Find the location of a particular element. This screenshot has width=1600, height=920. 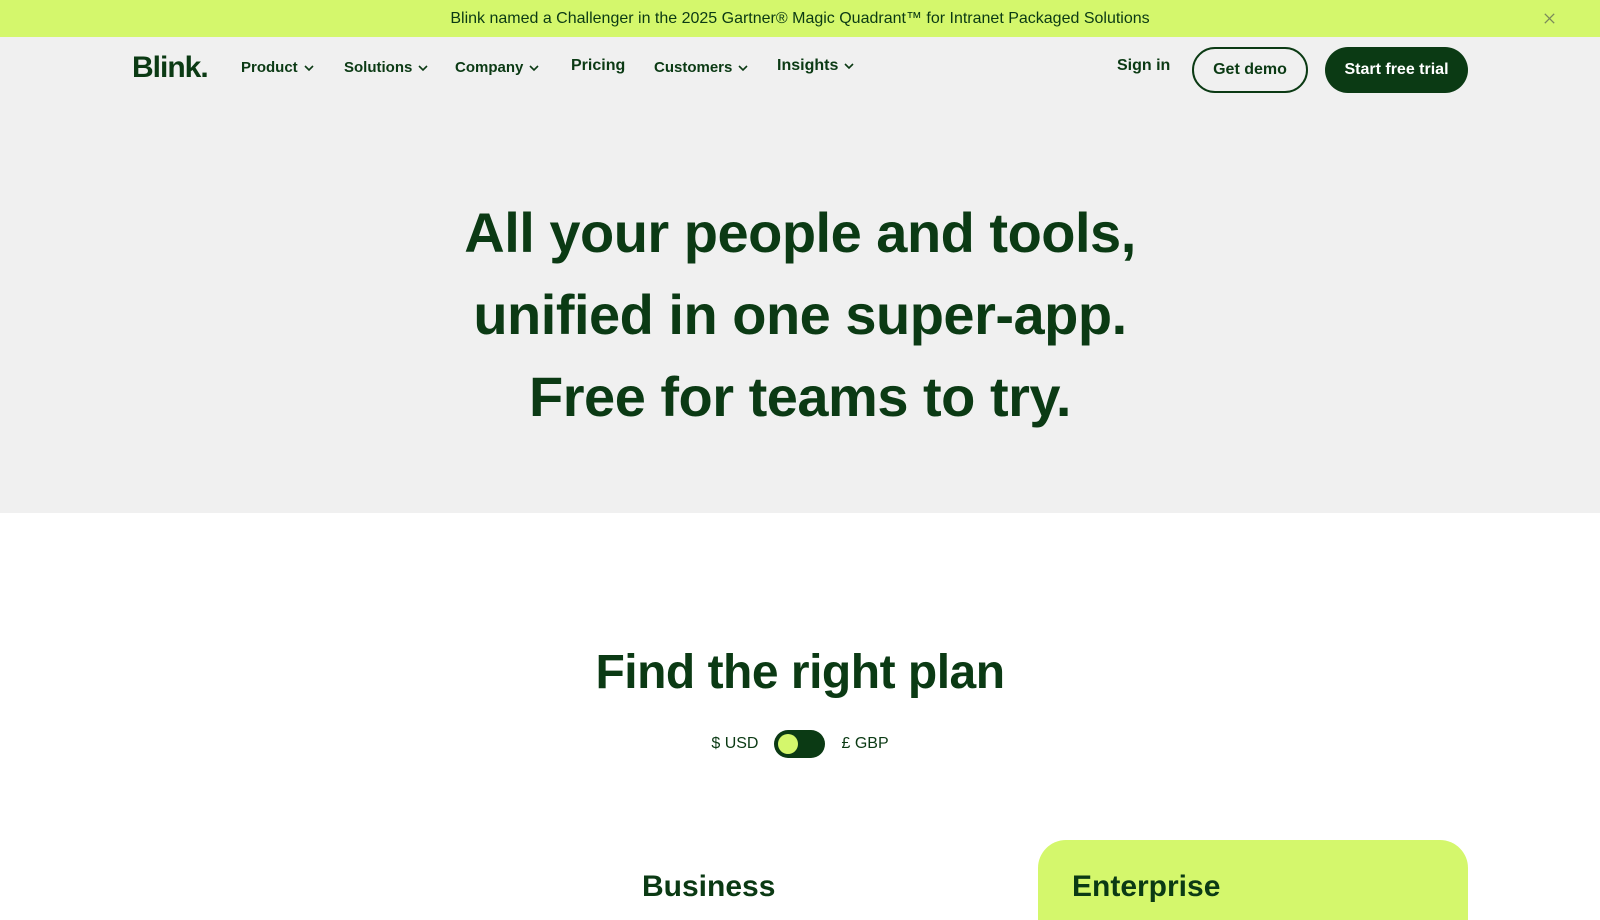

currency-toggle is located at coordinates (800, 744).